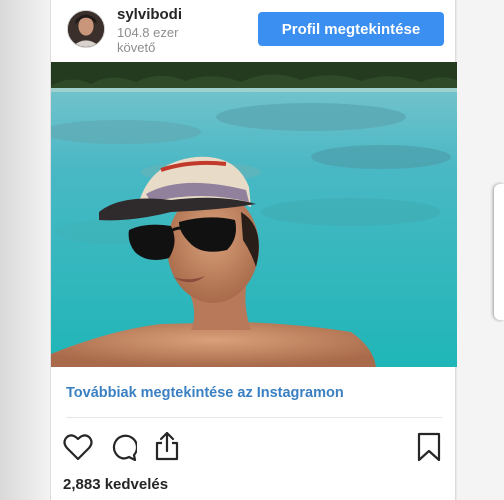 Image resolution: width=504 pixels, height=500 pixels. What do you see at coordinates (148, 40) in the screenshot?
I see `follower-count: 104.8 ezer követő` at bounding box center [148, 40].